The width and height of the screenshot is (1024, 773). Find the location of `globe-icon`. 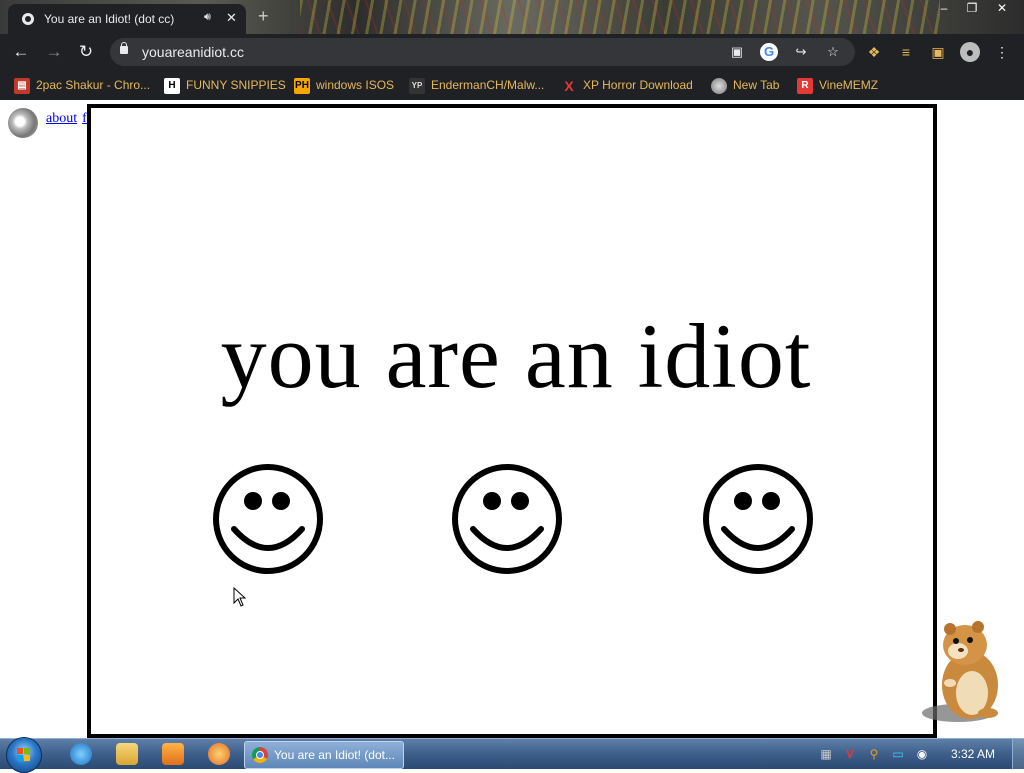

globe-icon is located at coordinates (719, 85).